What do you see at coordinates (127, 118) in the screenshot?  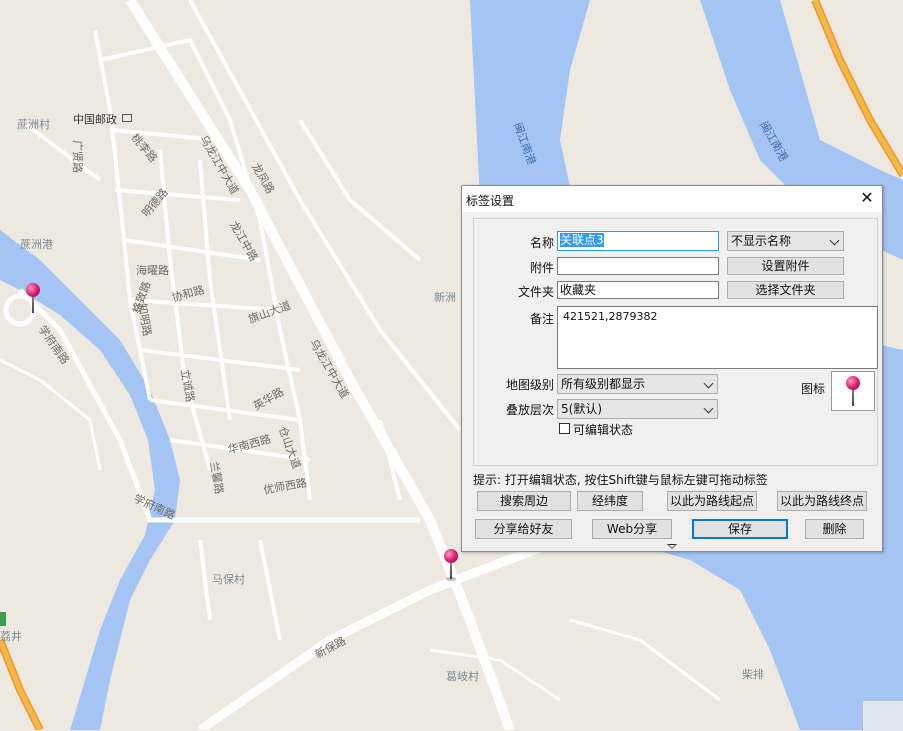 I see `mail-icon` at bounding box center [127, 118].